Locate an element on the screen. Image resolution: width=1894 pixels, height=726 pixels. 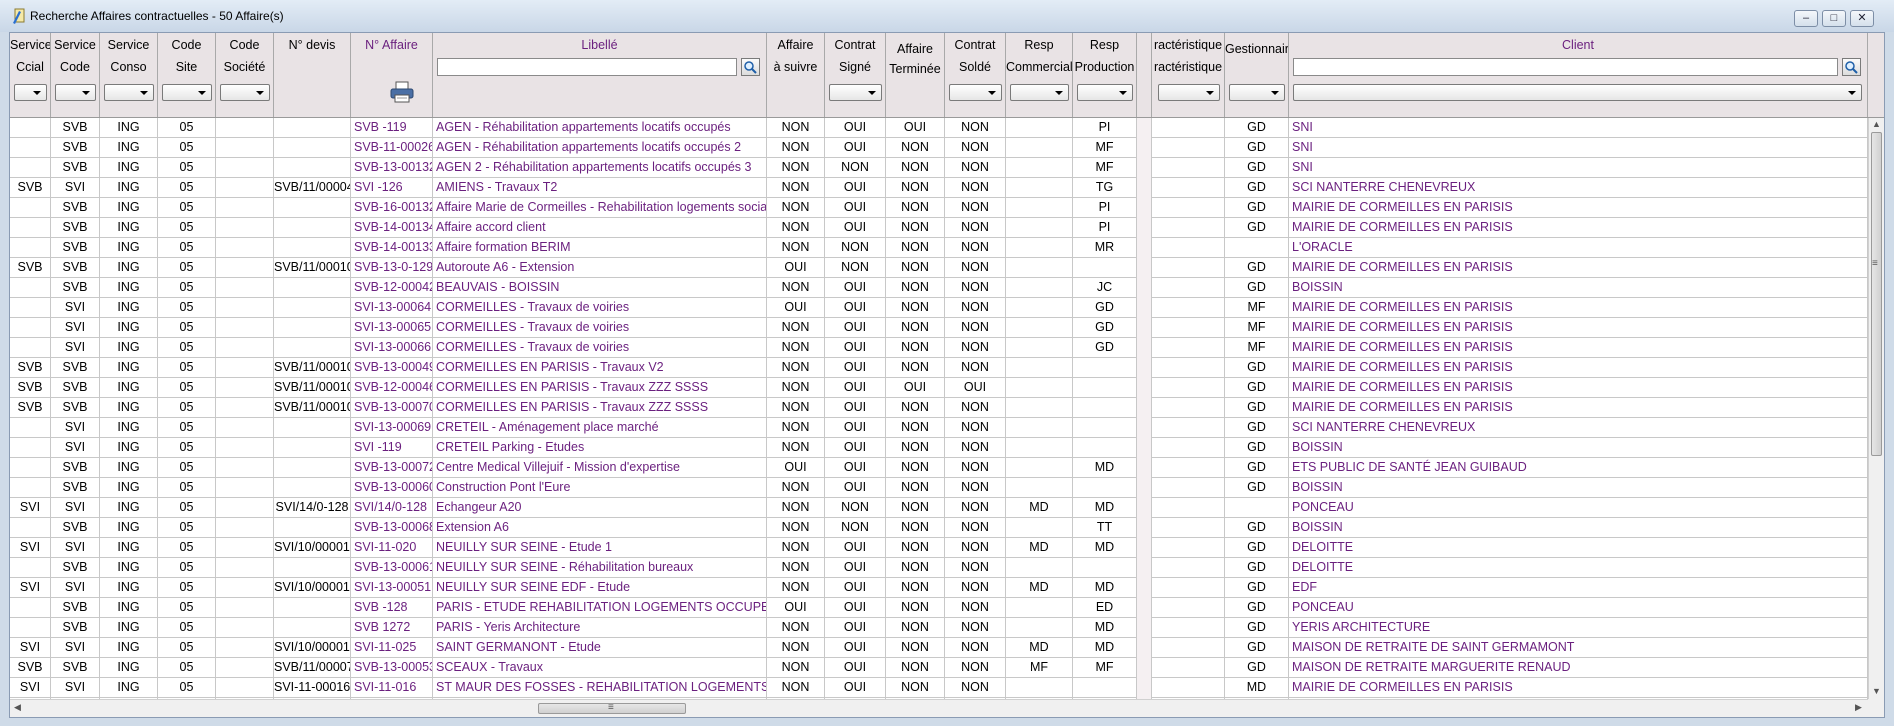
print-button is located at coordinates (402, 92).